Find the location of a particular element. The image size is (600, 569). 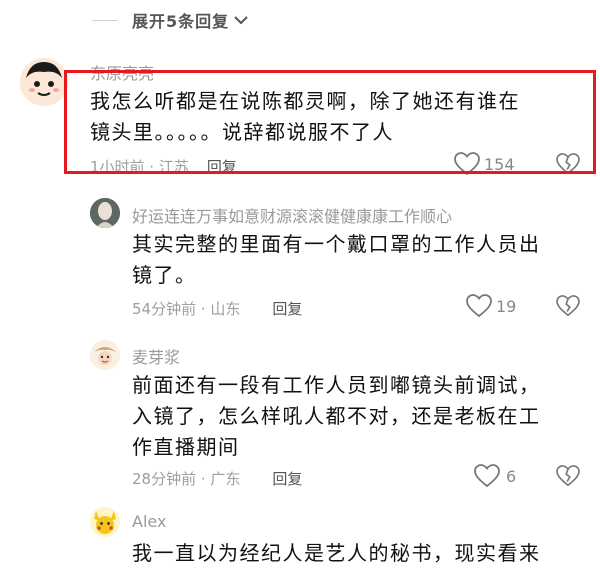

reply-meta: 54分钟前 · 山东 回复 is located at coordinates (217, 308).